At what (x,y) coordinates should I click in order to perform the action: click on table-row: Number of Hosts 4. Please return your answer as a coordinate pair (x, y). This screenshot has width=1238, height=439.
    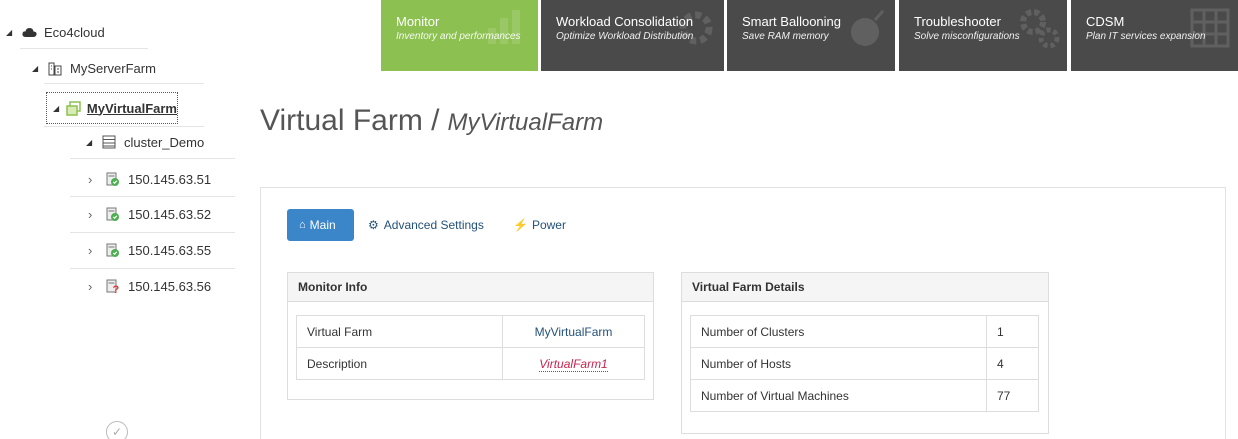
    Looking at the image, I should click on (864, 363).